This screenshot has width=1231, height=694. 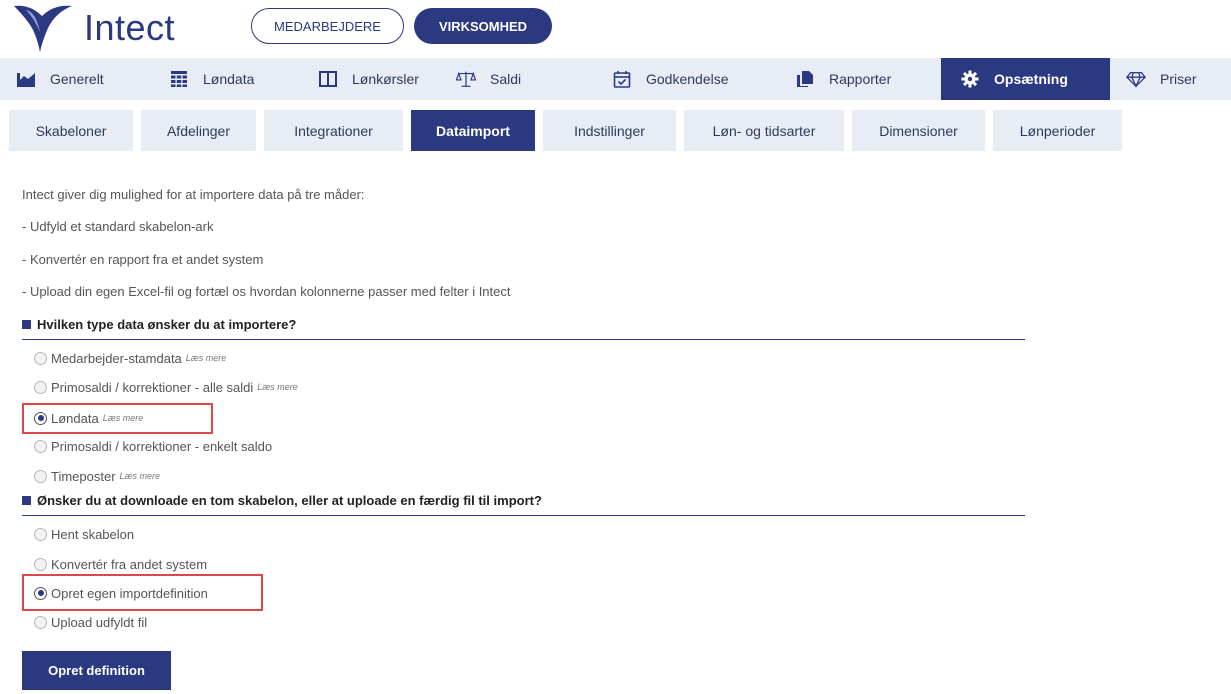 What do you see at coordinates (609, 130) in the screenshot?
I see `subtab-indstillinger: Indstillinger` at bounding box center [609, 130].